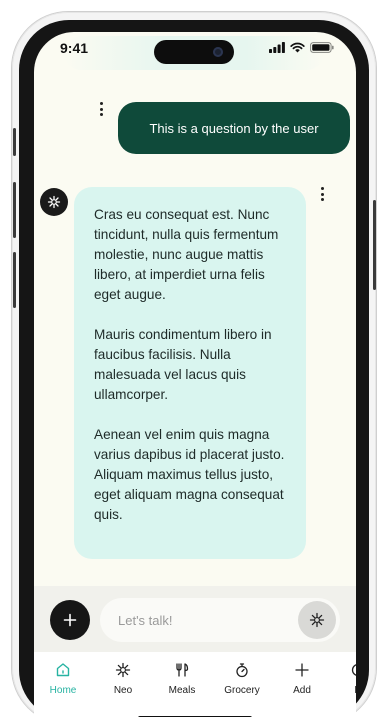 The image size is (390, 717). I want to click on nav-label-add: Add, so click(302, 690).